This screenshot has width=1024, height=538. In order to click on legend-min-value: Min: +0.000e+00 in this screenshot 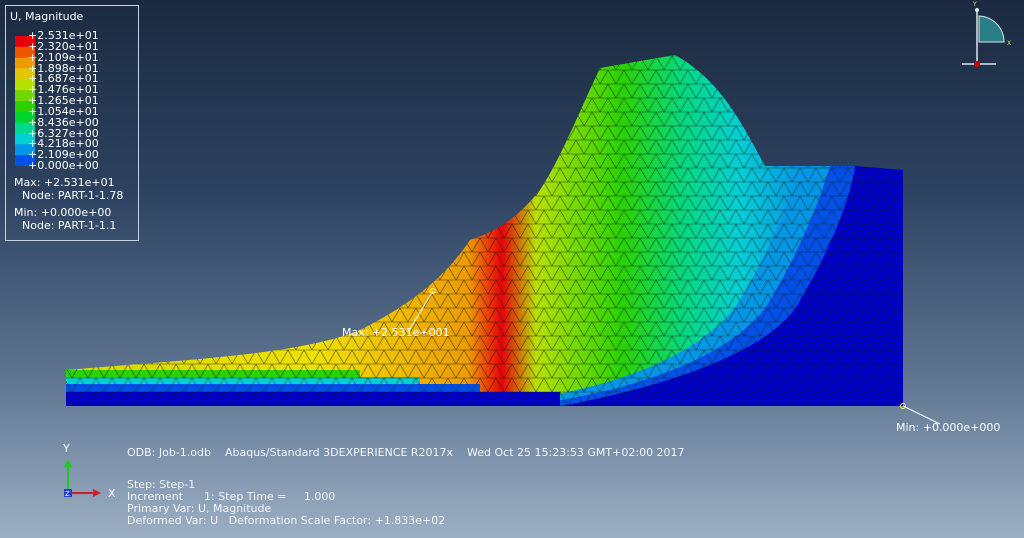, I will do `click(63, 212)`.